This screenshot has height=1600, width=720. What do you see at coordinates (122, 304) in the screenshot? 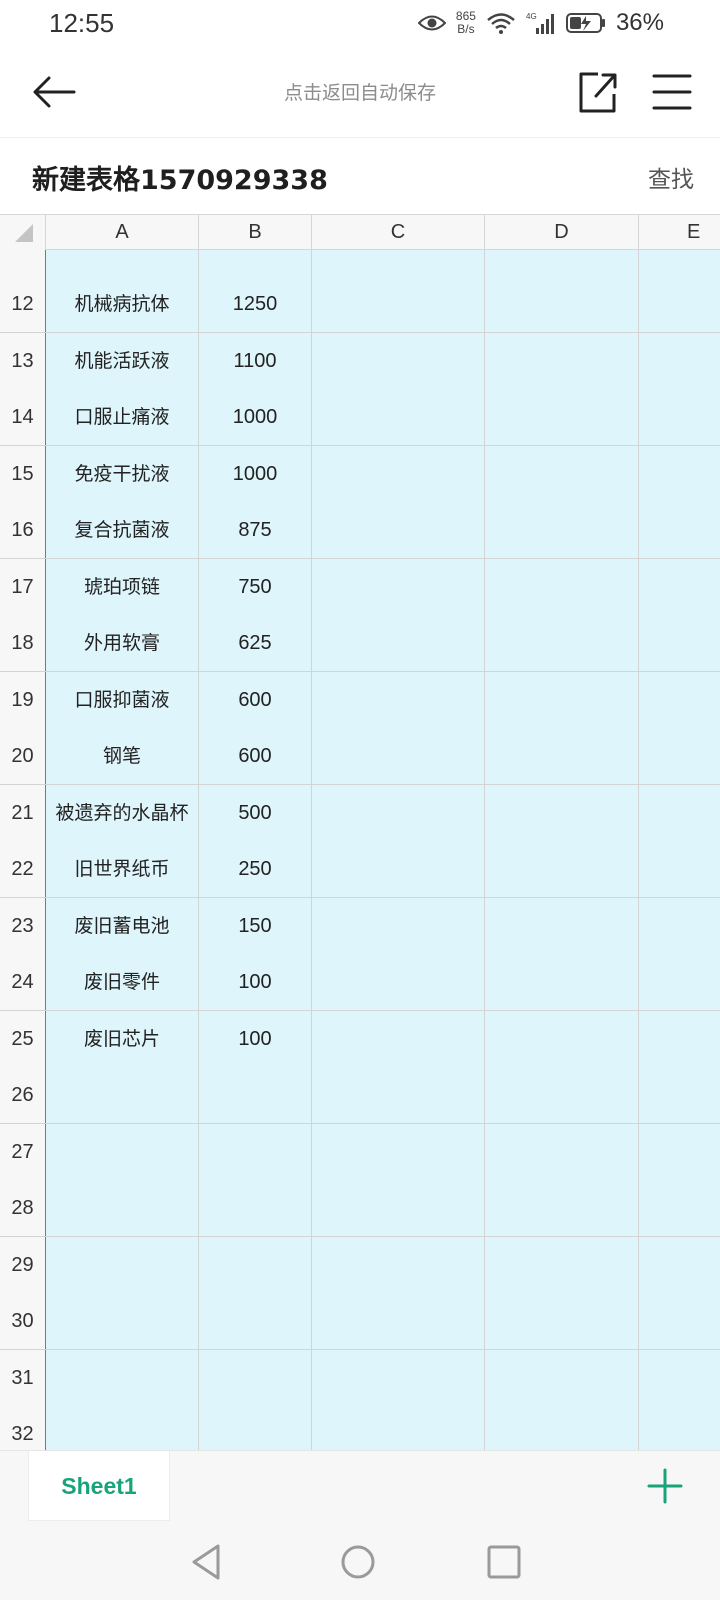
I see `cell-a: 机械病抗体` at bounding box center [122, 304].